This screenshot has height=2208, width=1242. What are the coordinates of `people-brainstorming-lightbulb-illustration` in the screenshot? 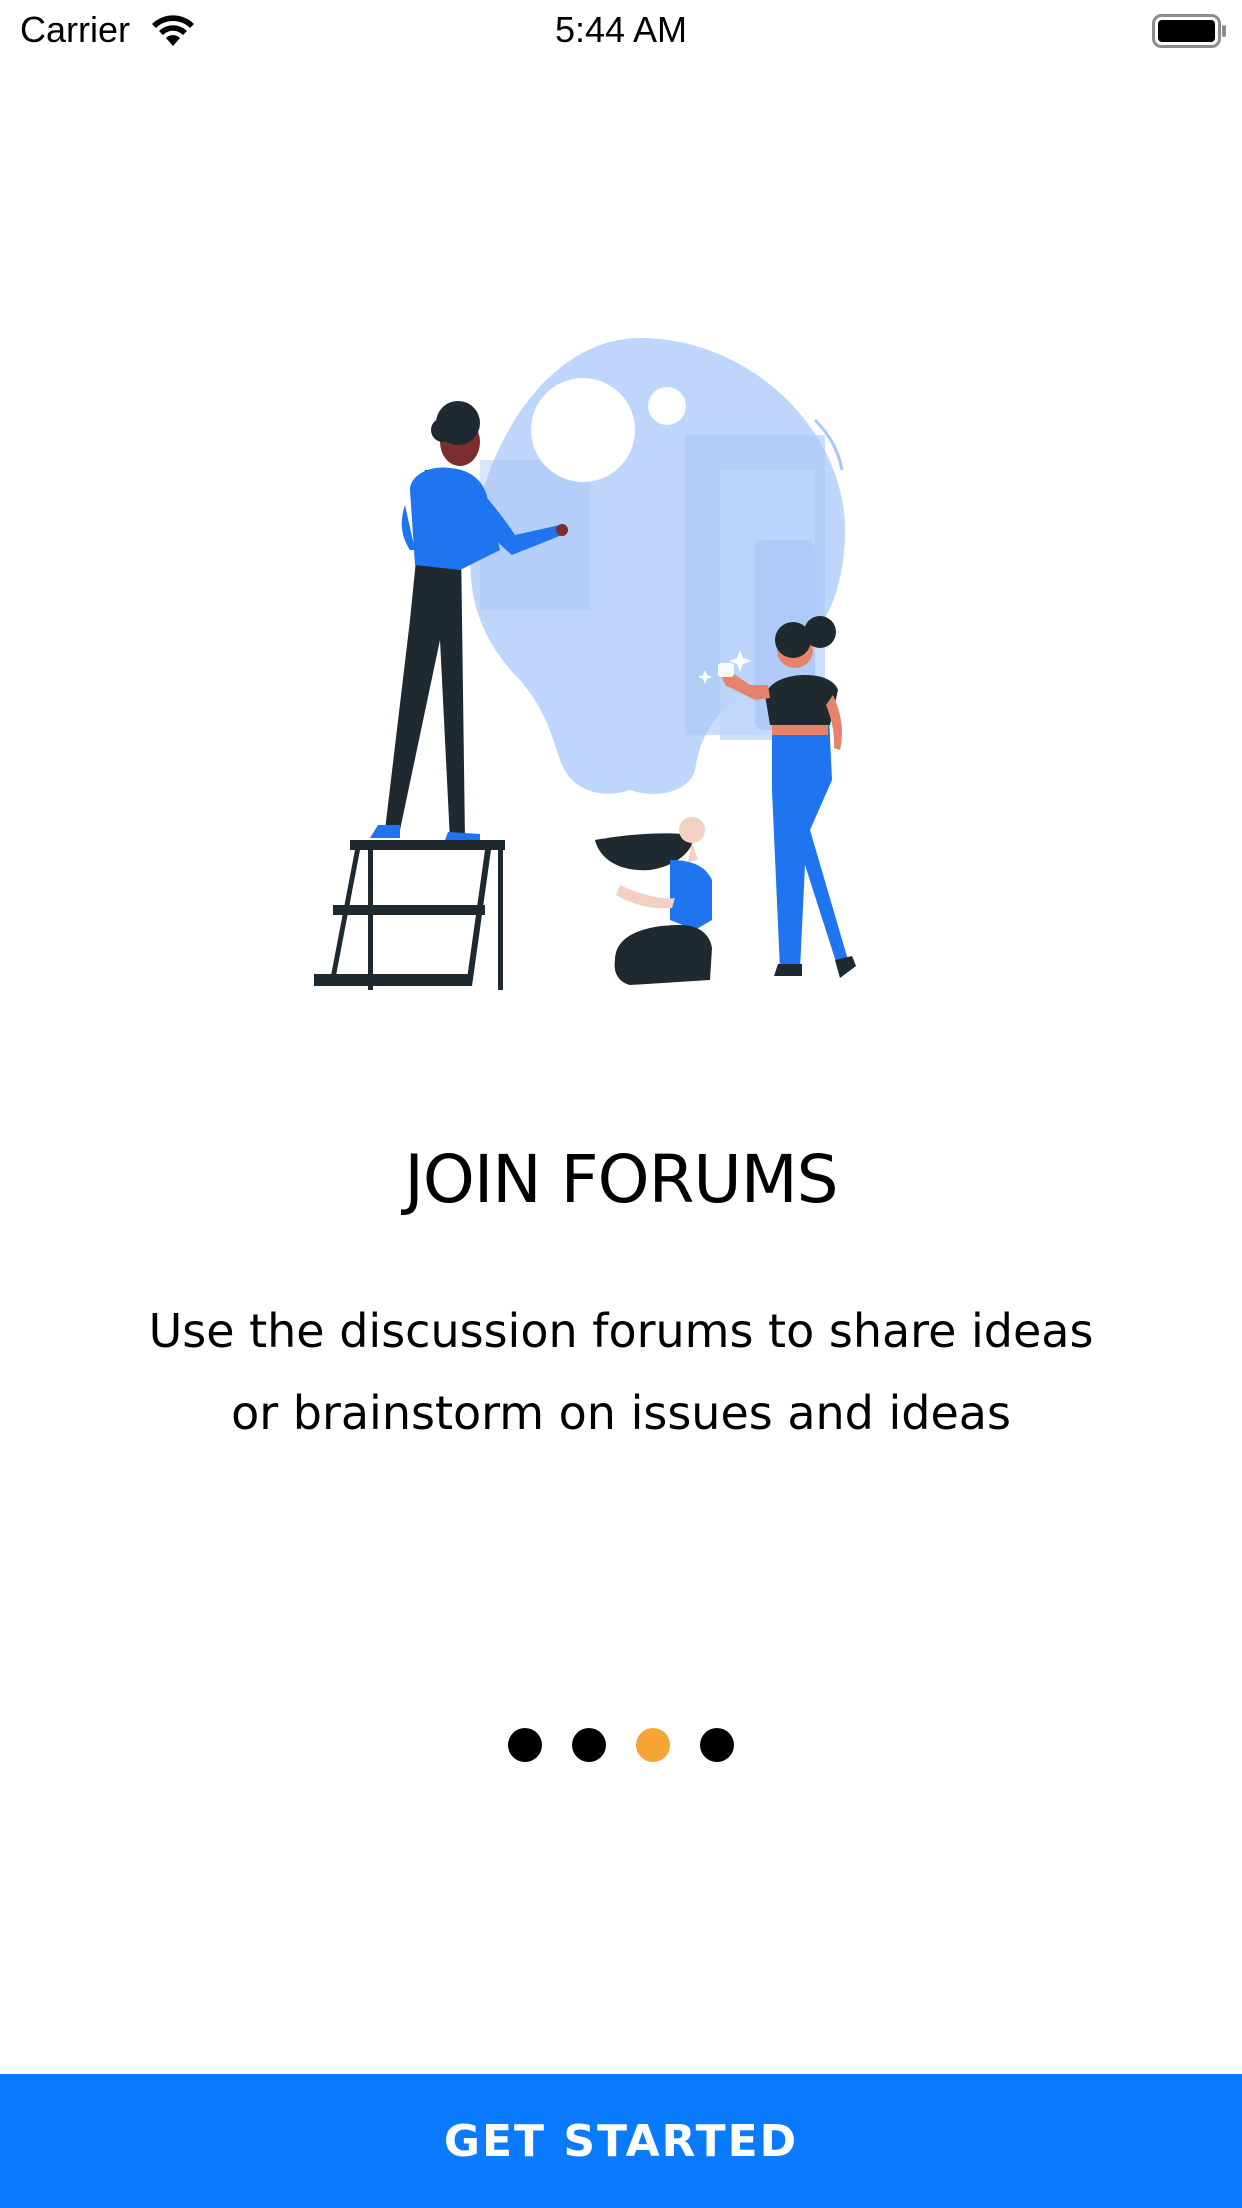 It's located at (585, 664).